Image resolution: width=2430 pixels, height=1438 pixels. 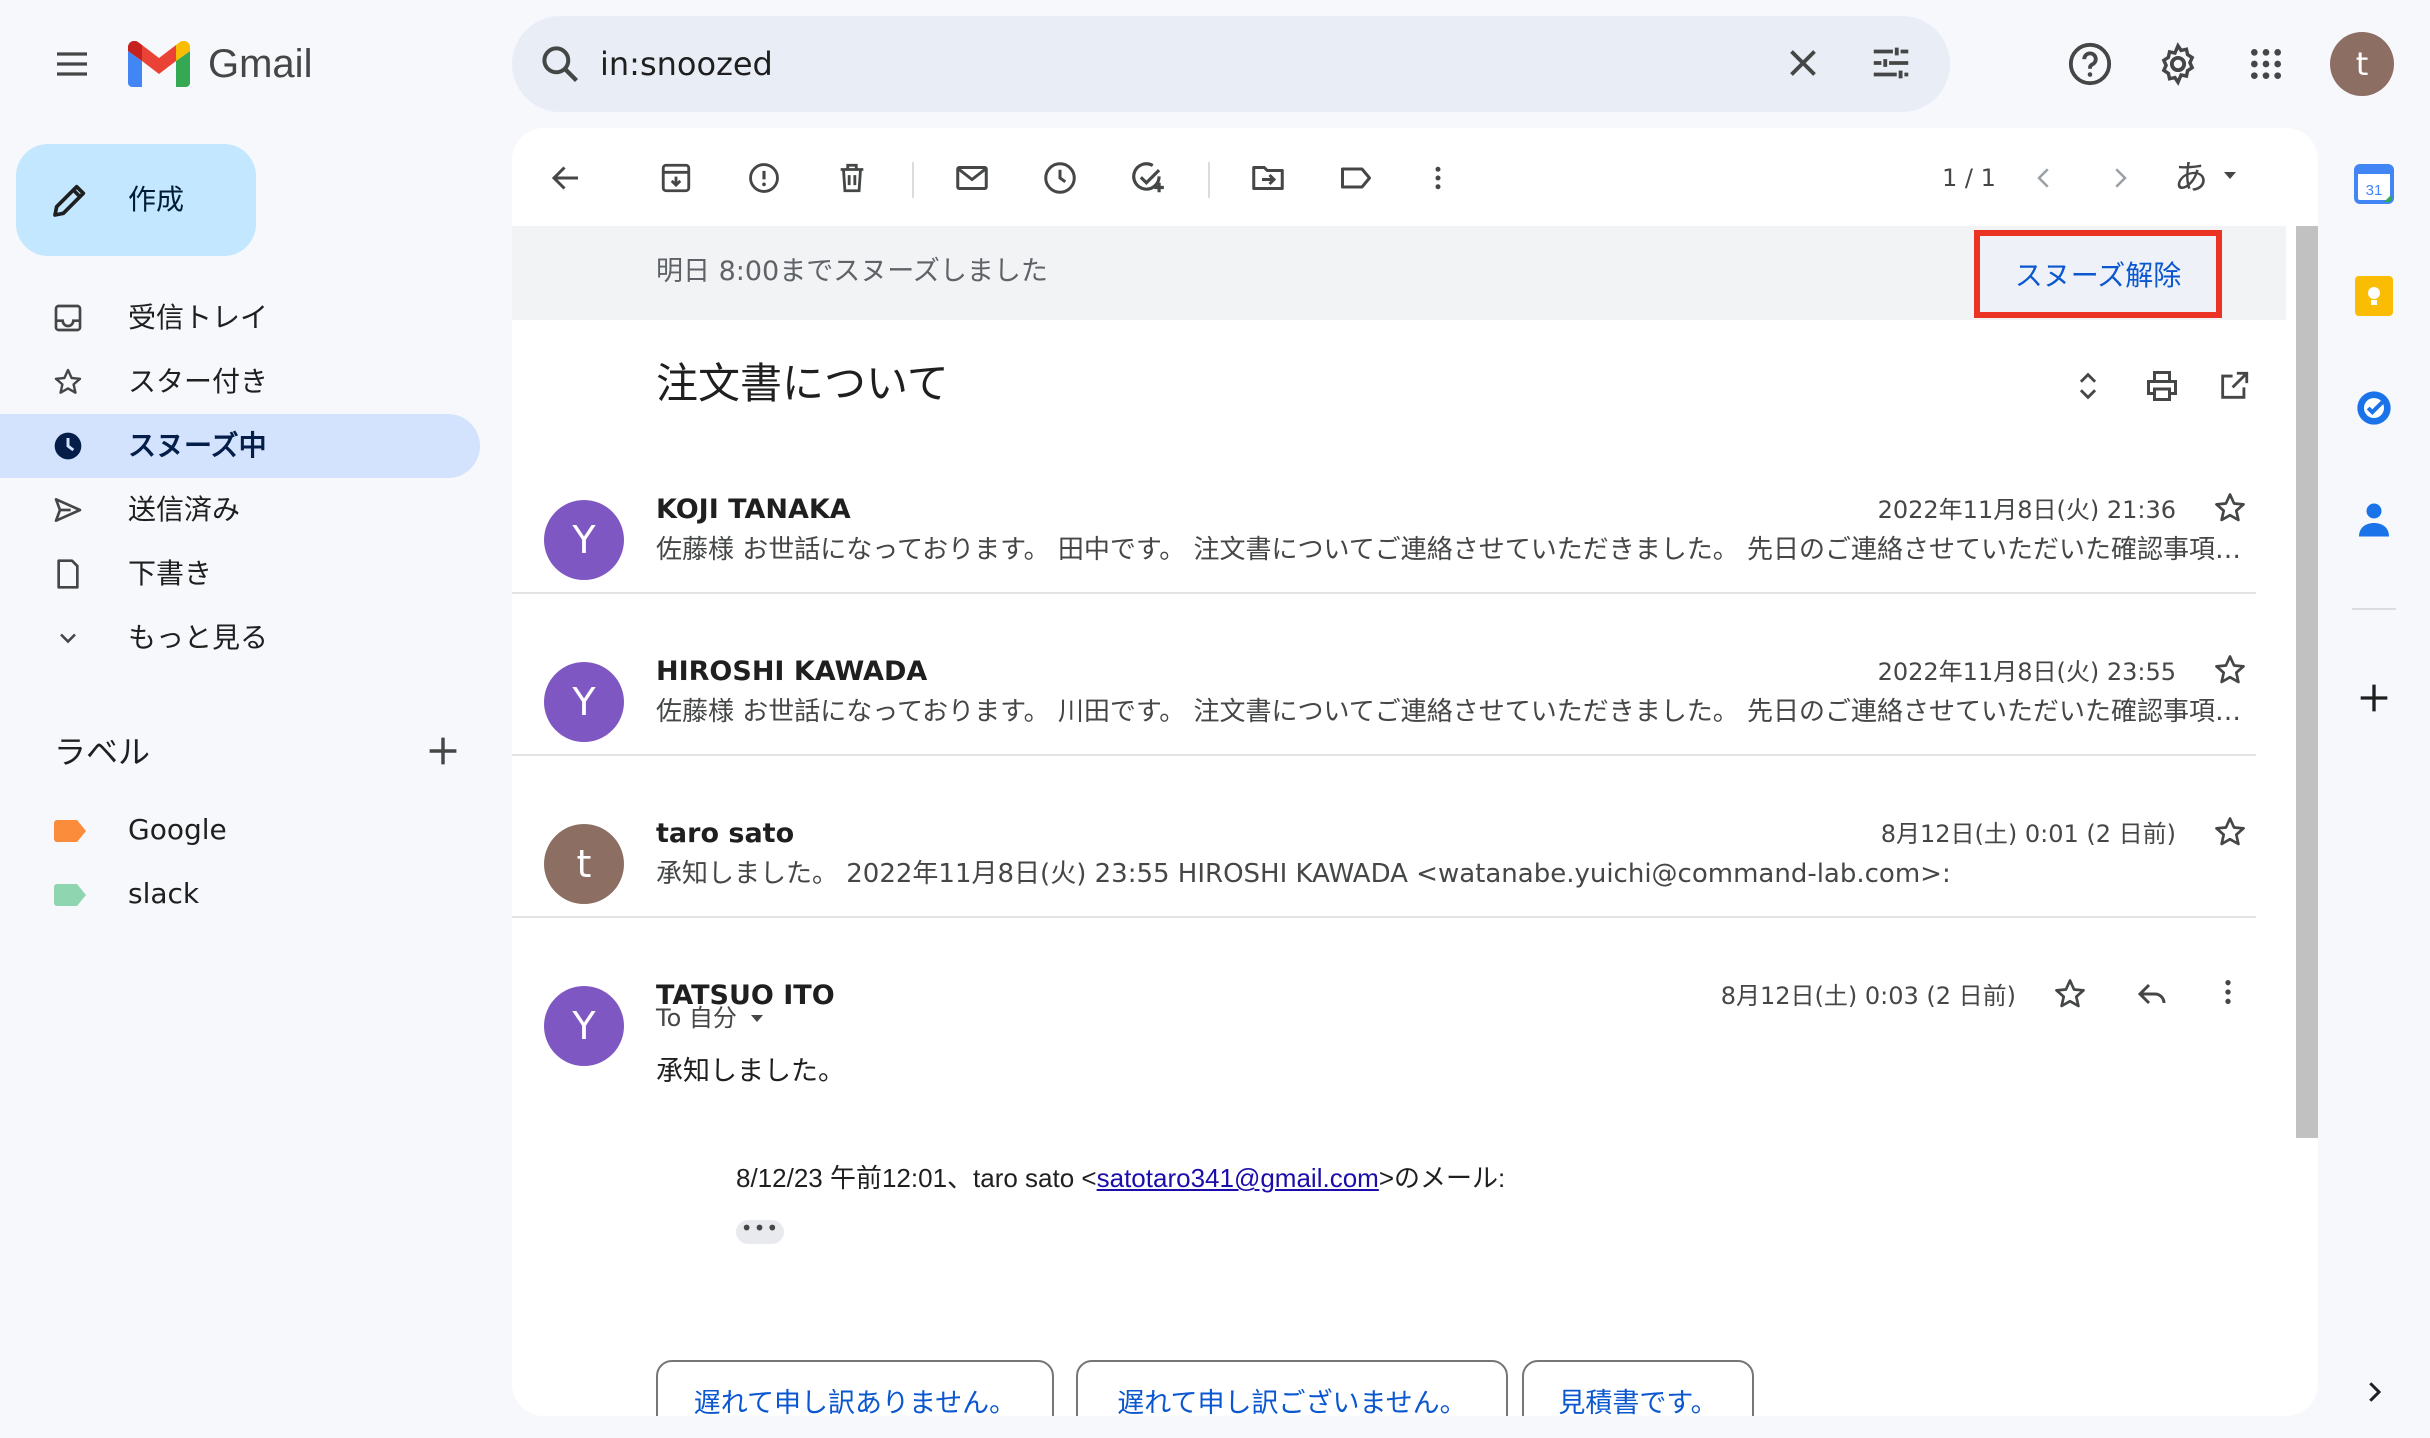 I want to click on compose-label: 作成, so click(x=156, y=199).